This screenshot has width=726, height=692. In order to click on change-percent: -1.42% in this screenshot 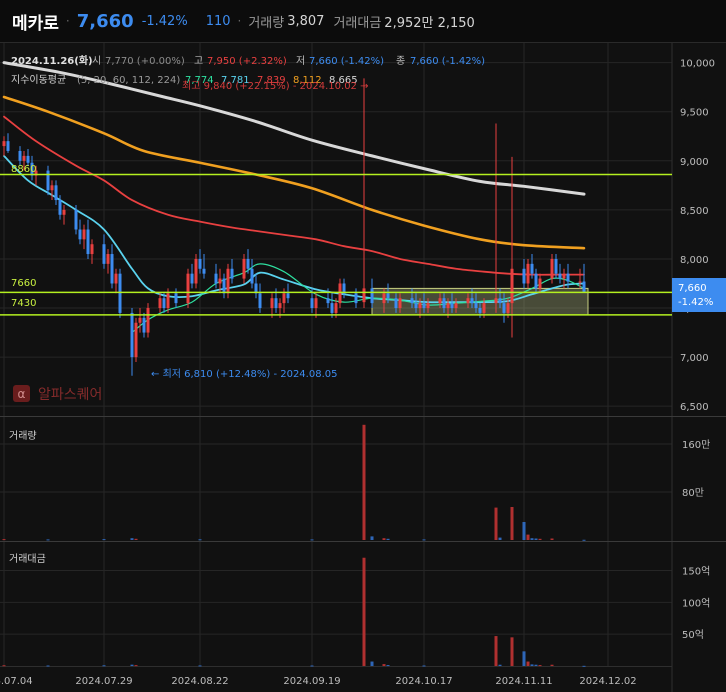, I will do `click(164, 21)`.